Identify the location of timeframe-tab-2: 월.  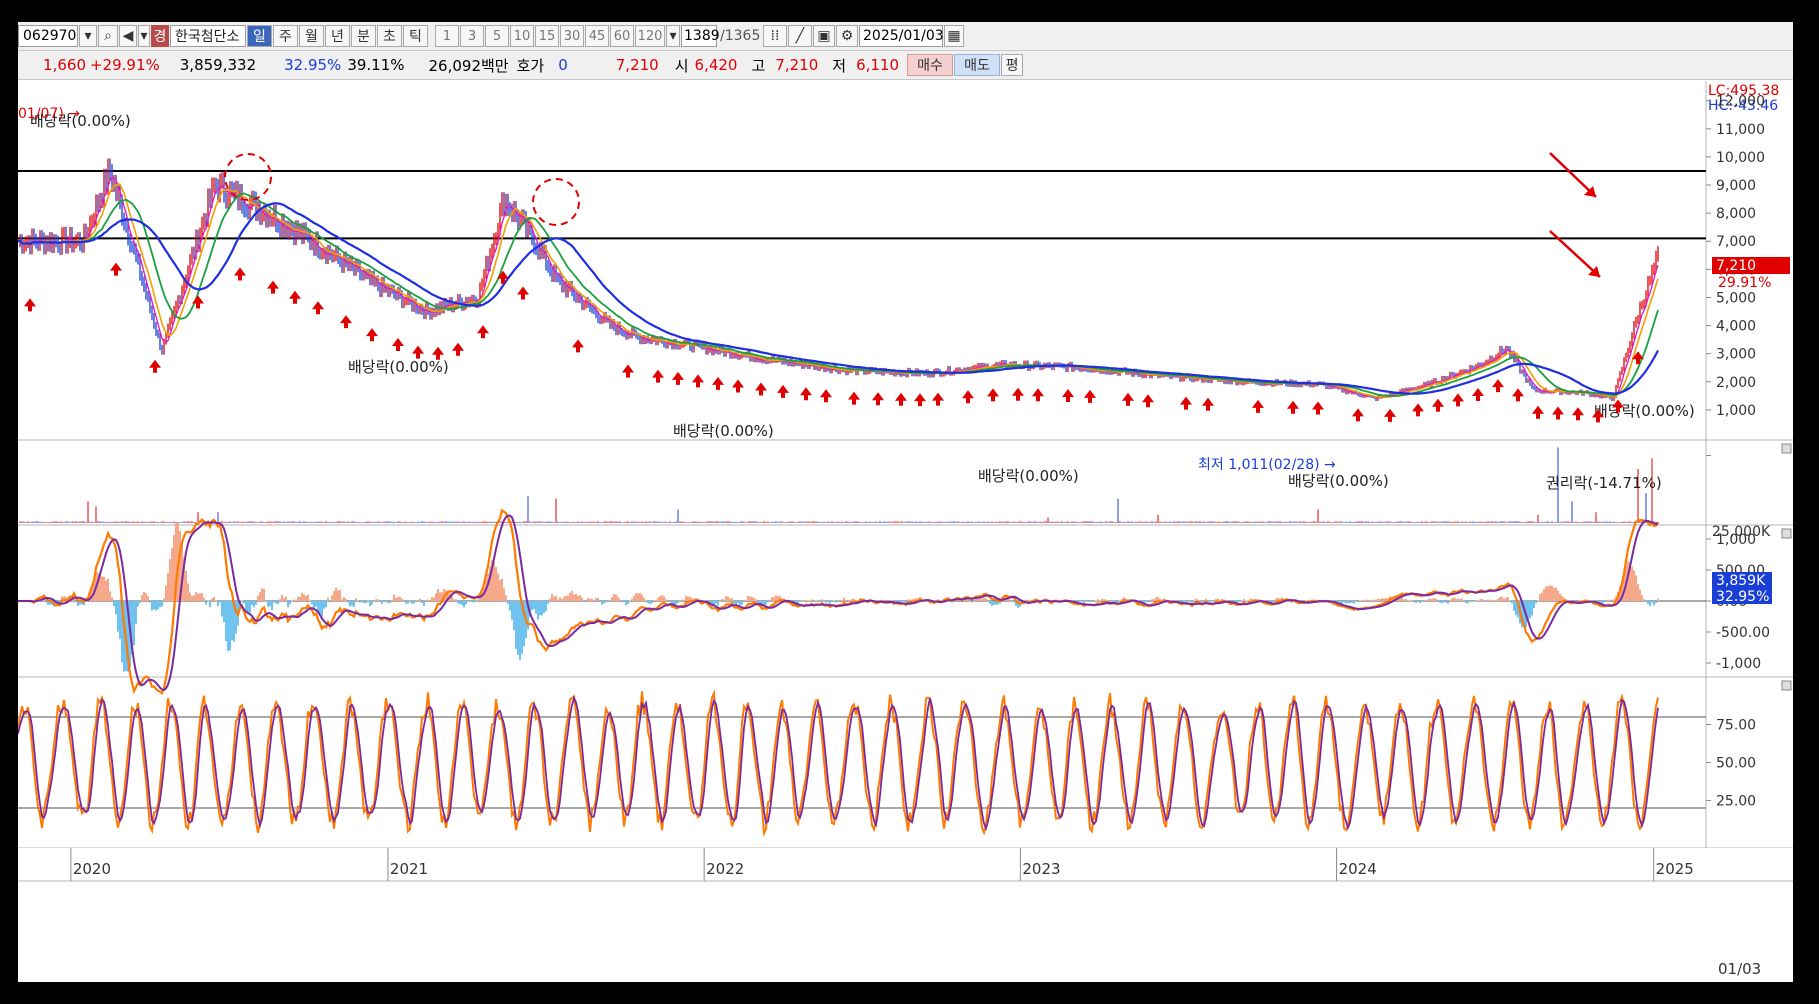
(311, 36).